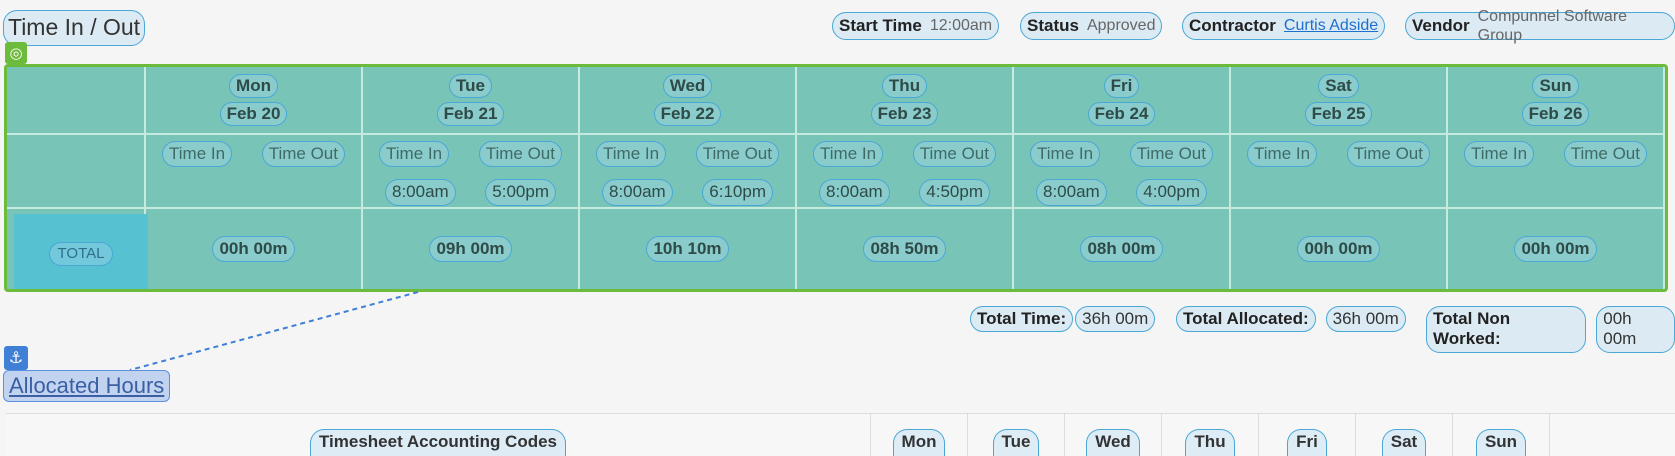 Image resolution: width=1675 pixels, height=456 pixels. I want to click on day-name: Sat, so click(1338, 85).